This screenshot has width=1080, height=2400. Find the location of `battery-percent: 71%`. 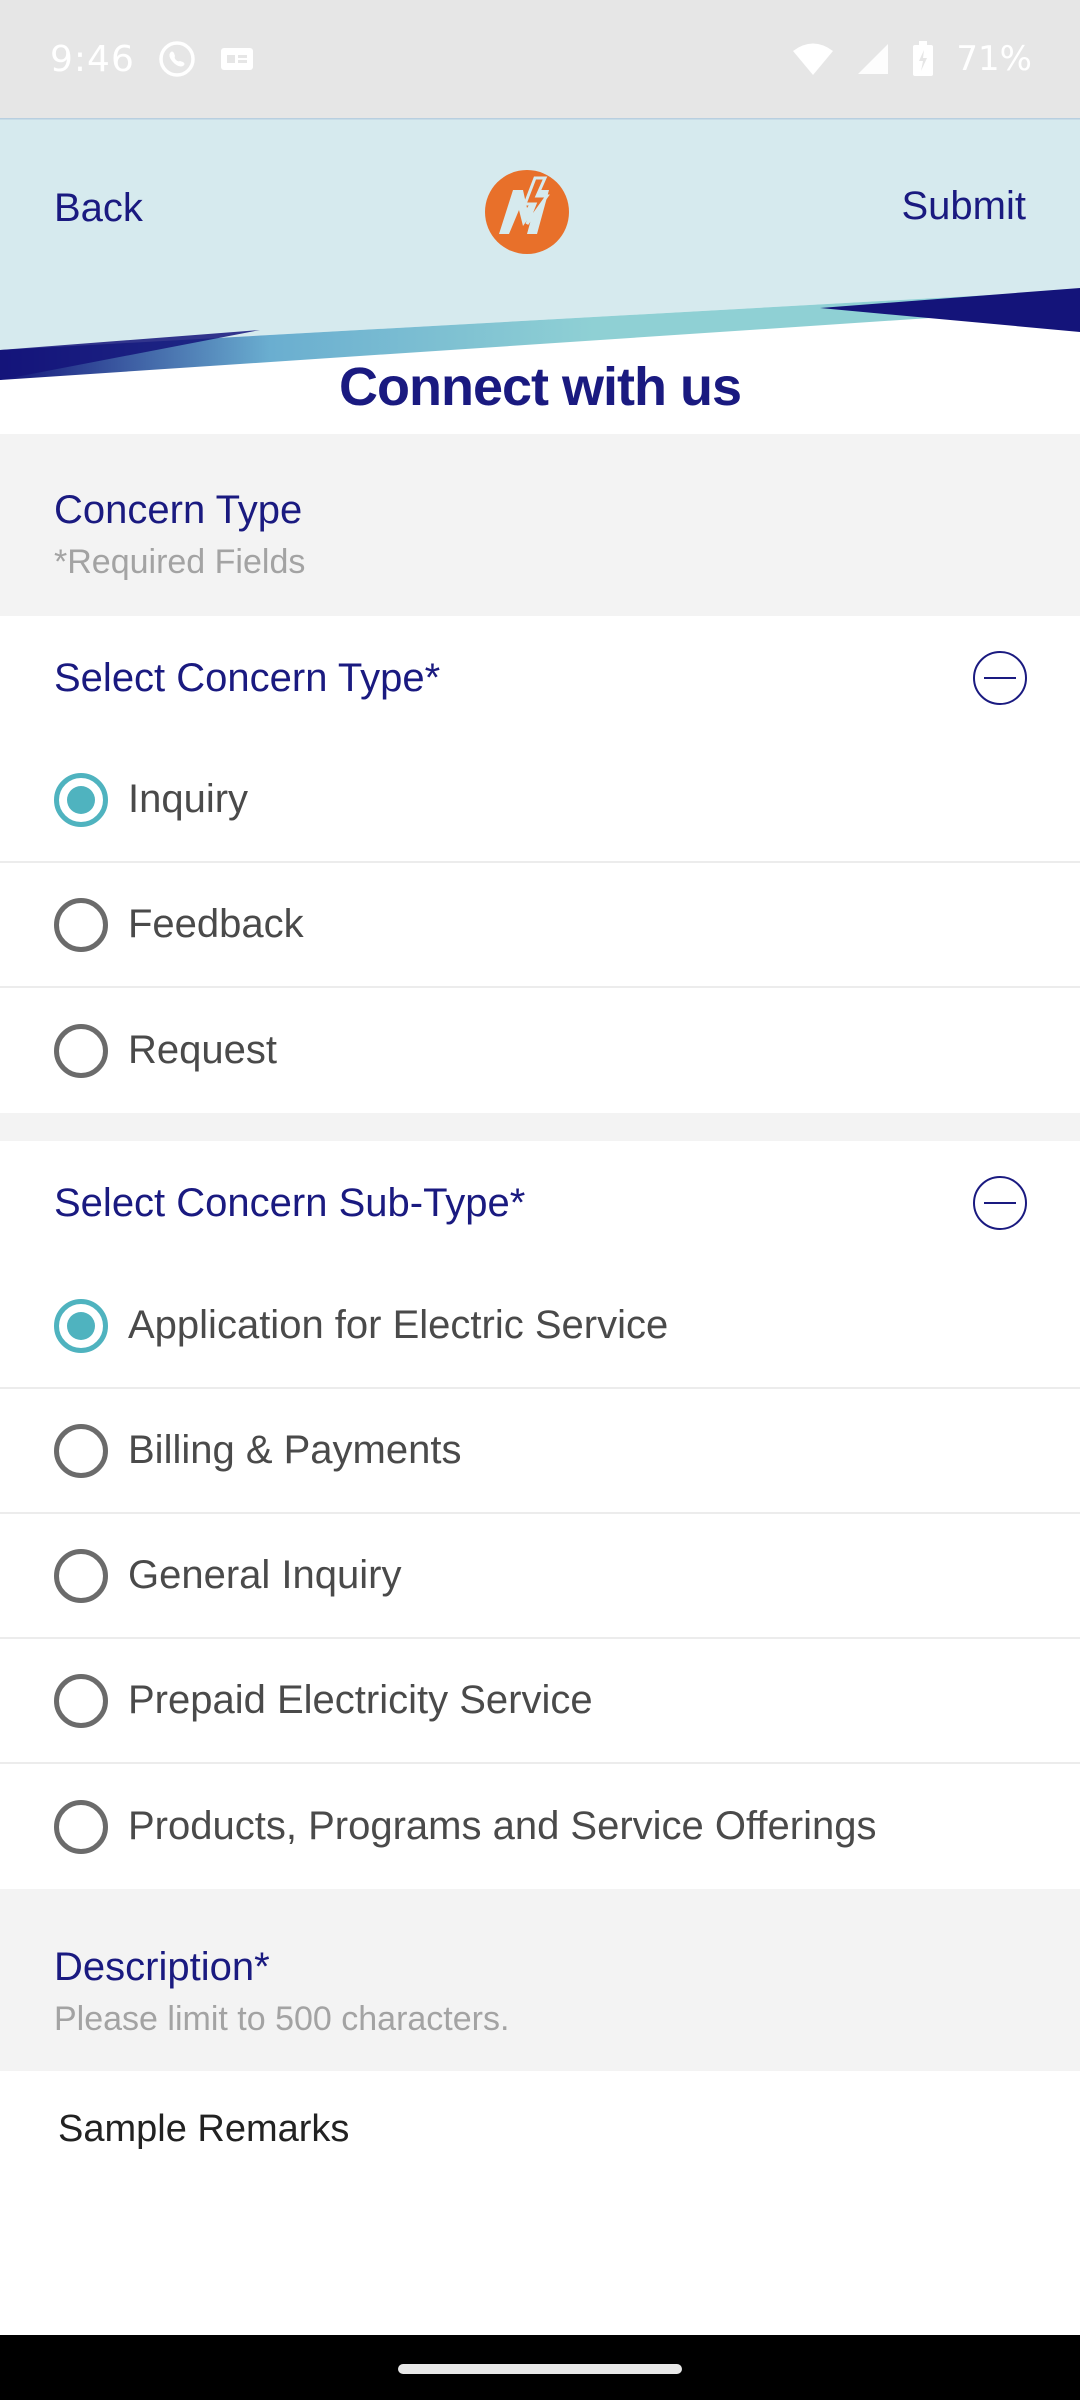

battery-percent: 71% is located at coordinates (994, 59).